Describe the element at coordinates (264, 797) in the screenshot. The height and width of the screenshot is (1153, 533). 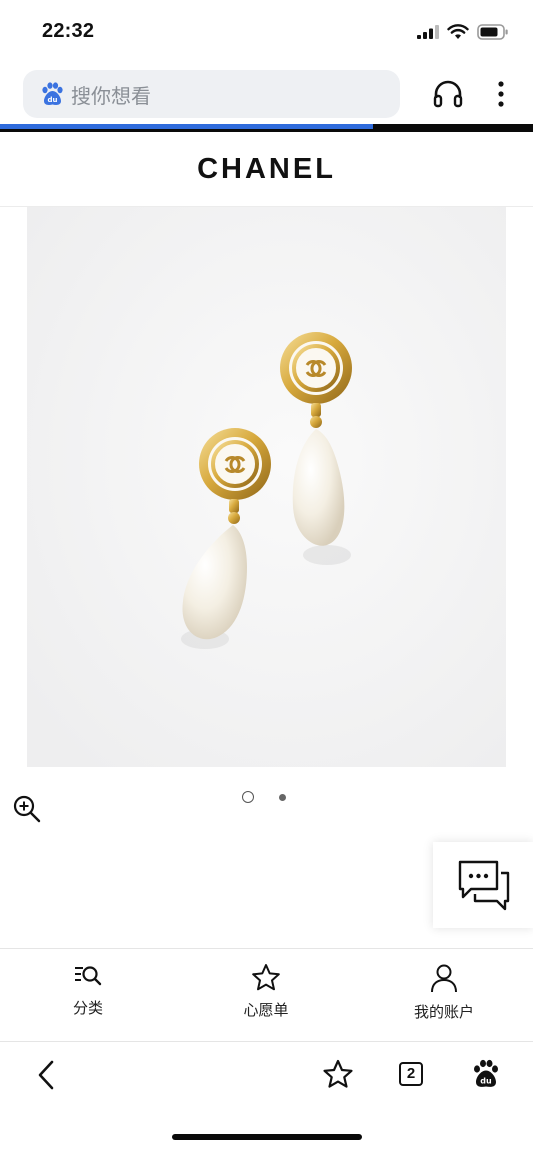
I see `carousel-indicator` at that location.